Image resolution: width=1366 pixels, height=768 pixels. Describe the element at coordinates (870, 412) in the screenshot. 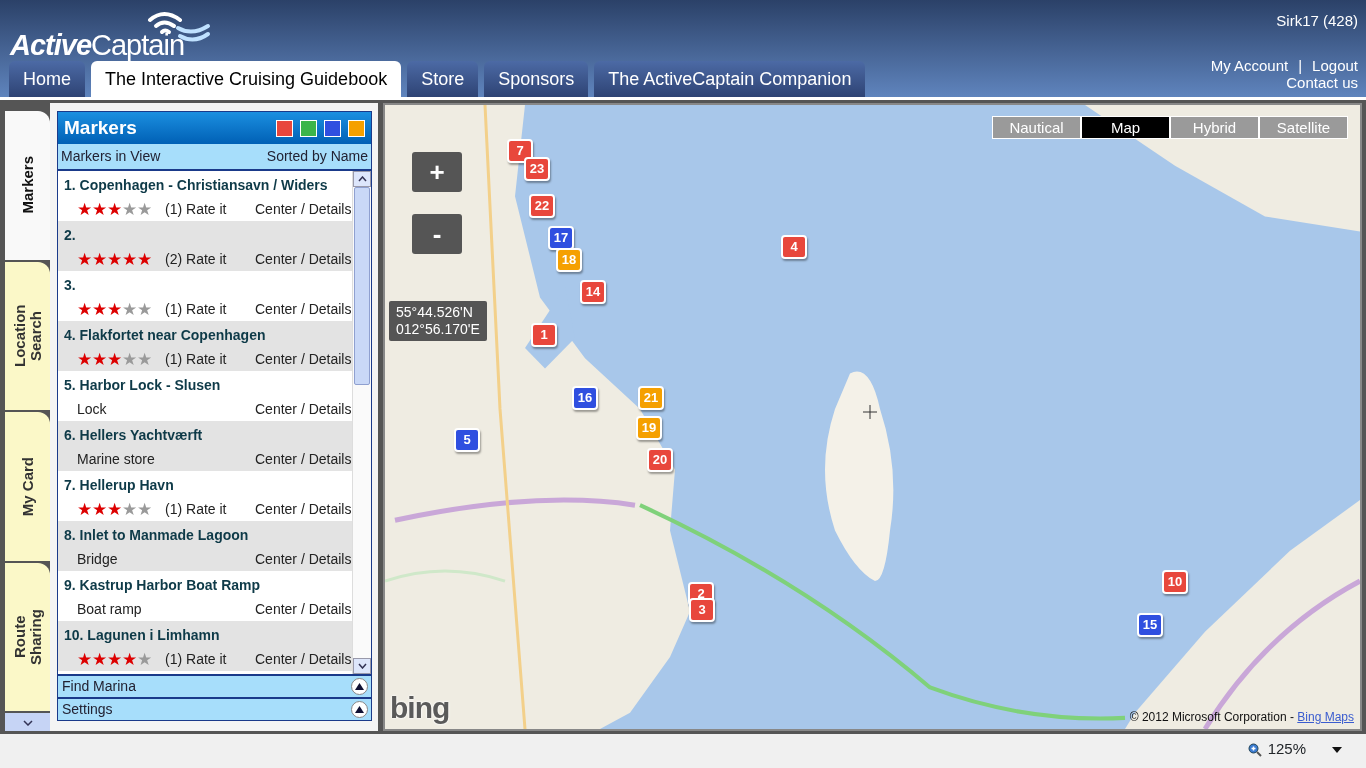

I see `crosshair-icon` at that location.